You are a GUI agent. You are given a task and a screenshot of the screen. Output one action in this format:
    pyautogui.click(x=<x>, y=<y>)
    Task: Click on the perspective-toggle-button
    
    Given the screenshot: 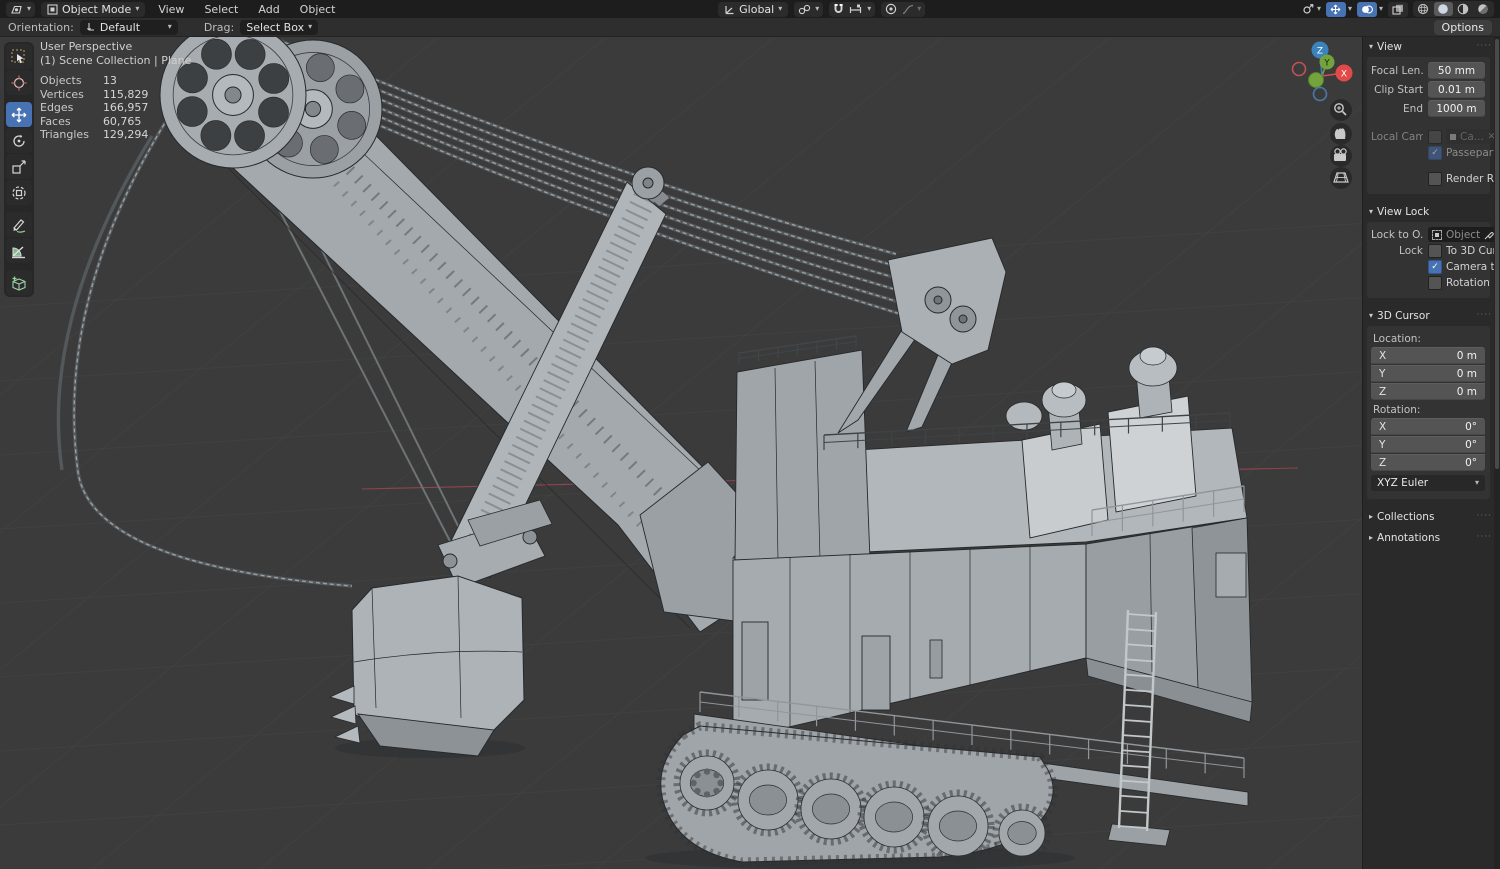 What is the action you would take?
    pyautogui.click(x=1341, y=178)
    